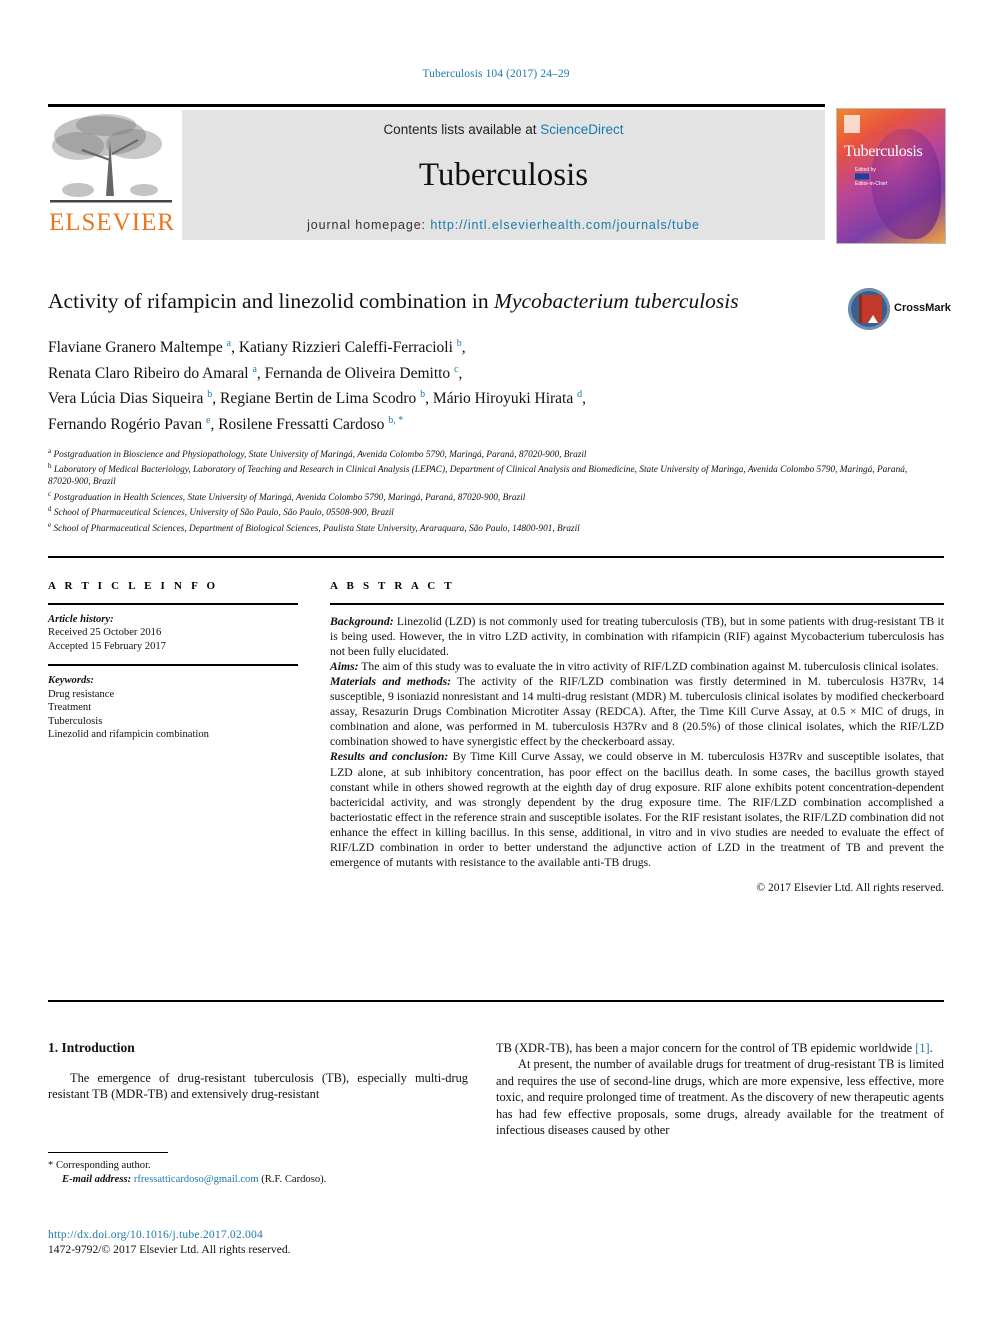 This screenshot has height=1323, width=992. Describe the element at coordinates (581, 129) in the screenshot. I see `sciencedirect-link: ScienceDirect` at that location.